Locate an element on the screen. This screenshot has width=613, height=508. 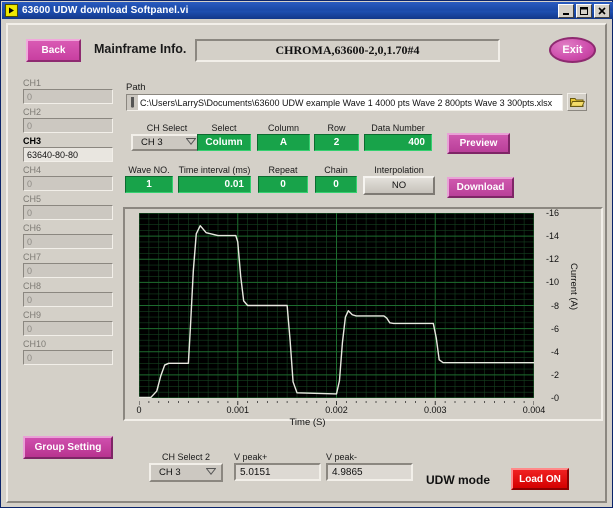
y-tick-label: -14 is located at coordinates (552, 236).